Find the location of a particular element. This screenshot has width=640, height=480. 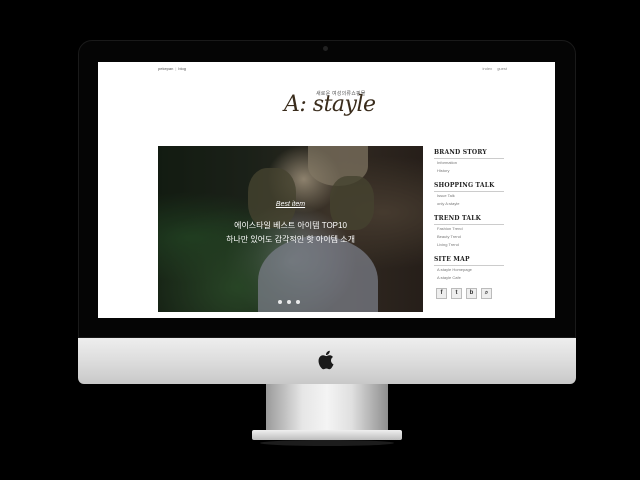

sidebar-item-cafe: A:stayle Cafe is located at coordinates (470, 278).